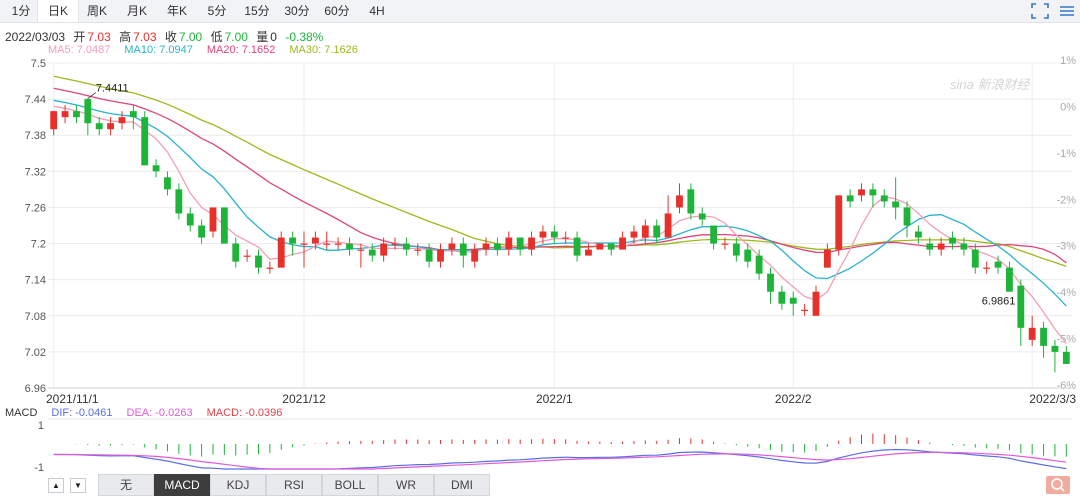 The image size is (1080, 499). What do you see at coordinates (35, 317) in the screenshot?
I see `price-tick-label: 7.08` at bounding box center [35, 317].